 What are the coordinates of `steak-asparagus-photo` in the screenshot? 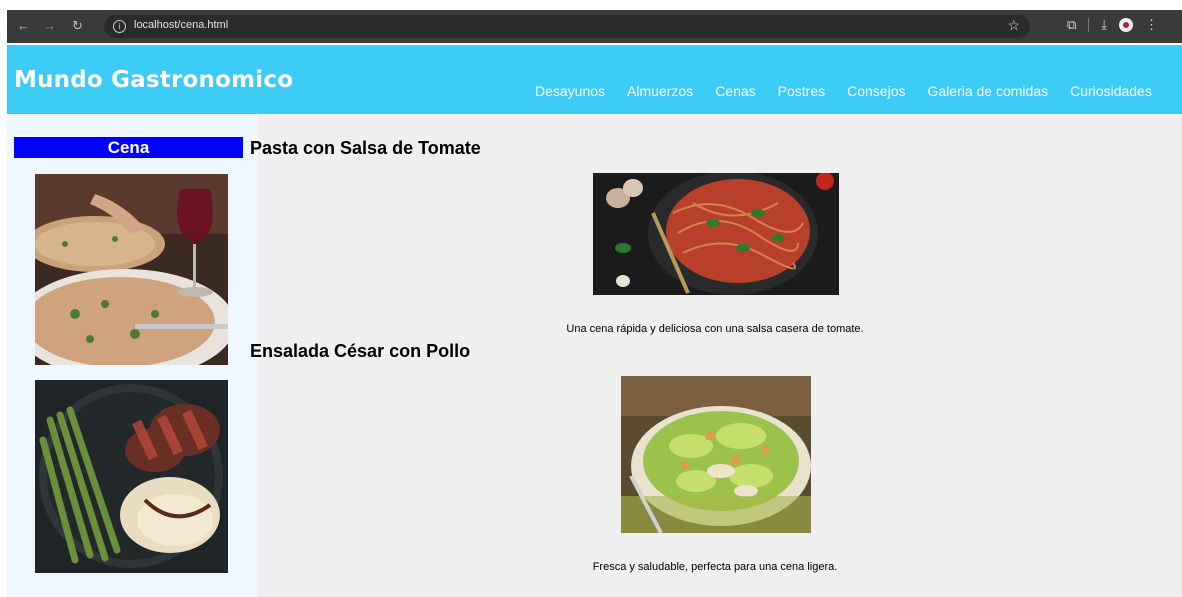 It's located at (131, 476).